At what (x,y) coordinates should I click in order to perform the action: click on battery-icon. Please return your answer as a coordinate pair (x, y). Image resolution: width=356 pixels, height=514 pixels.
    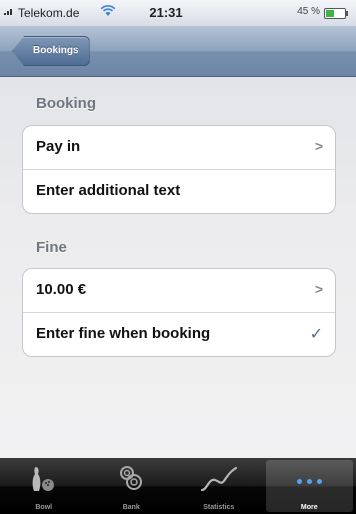
    Looking at the image, I should click on (336, 13).